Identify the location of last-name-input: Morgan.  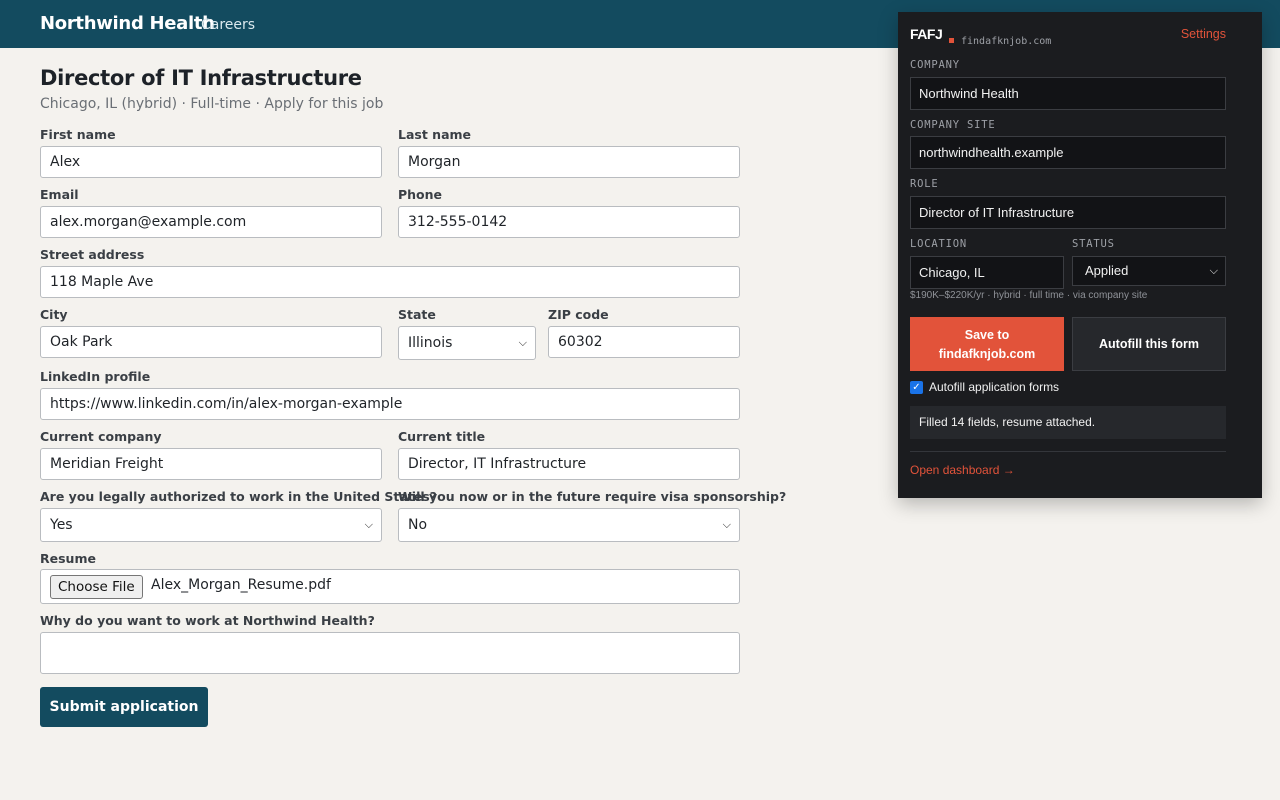
(569, 162).